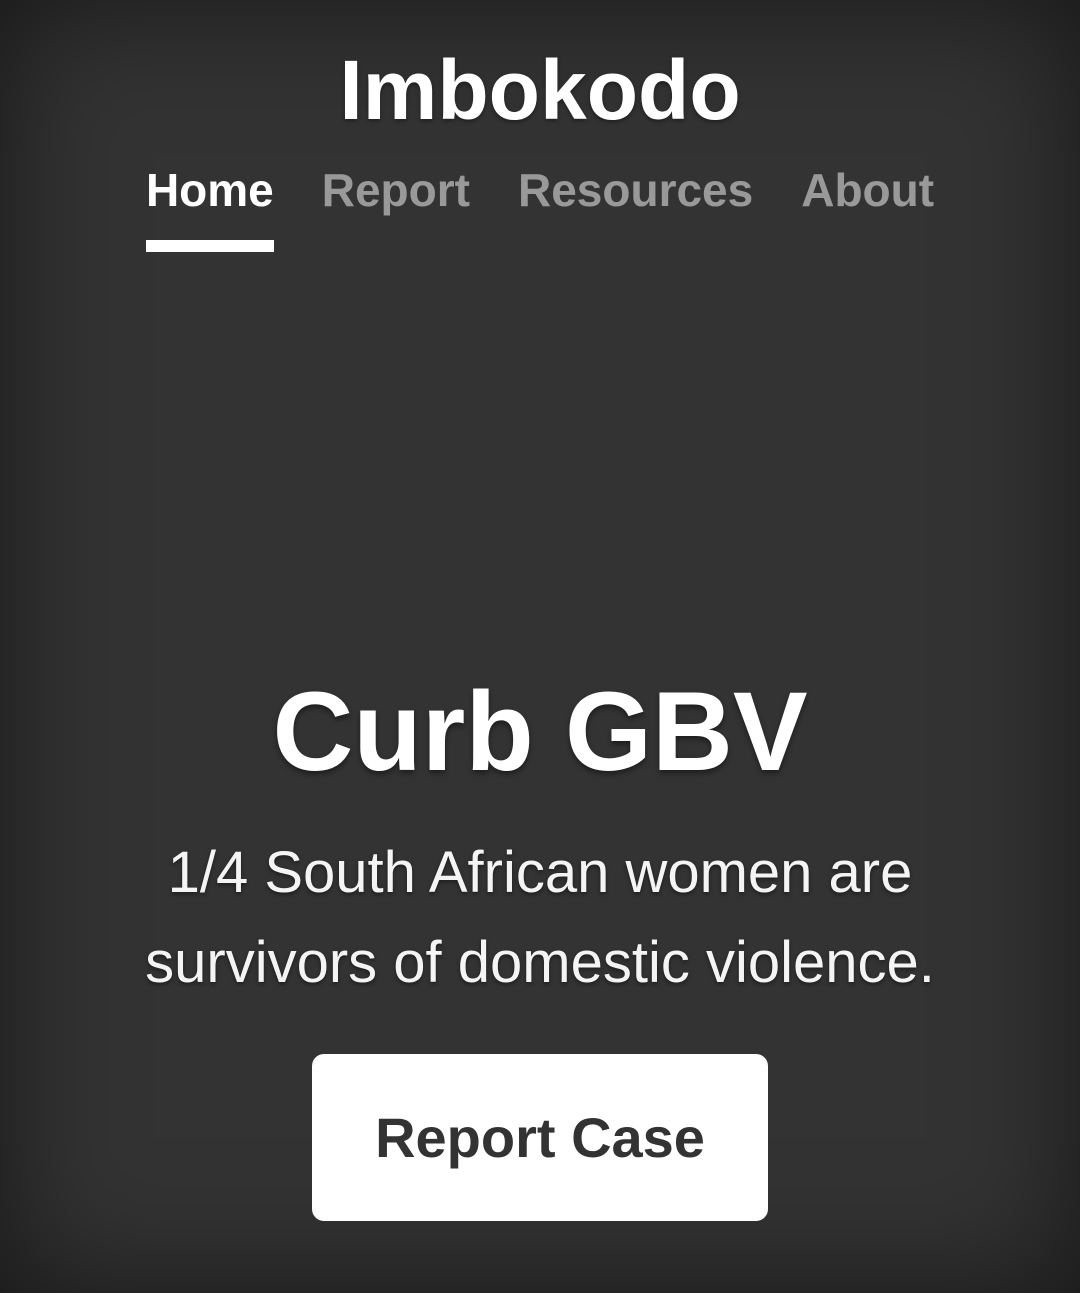 This screenshot has height=1293, width=1080. What do you see at coordinates (540, 90) in the screenshot?
I see `brand-title: Imbokodo` at bounding box center [540, 90].